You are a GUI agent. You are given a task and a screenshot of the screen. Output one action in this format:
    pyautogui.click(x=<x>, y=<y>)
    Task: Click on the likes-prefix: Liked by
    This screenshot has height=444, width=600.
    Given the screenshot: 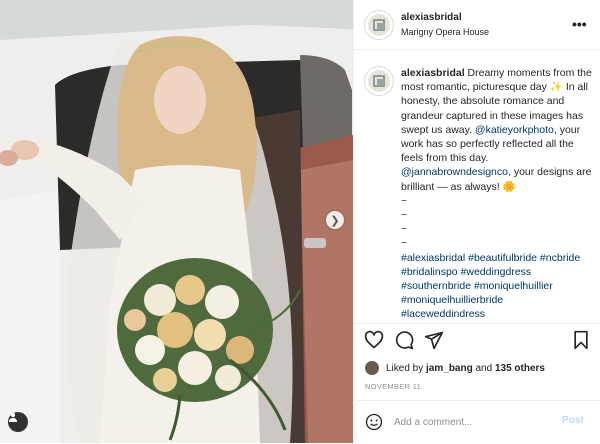 What is the action you would take?
    pyautogui.click(x=405, y=368)
    